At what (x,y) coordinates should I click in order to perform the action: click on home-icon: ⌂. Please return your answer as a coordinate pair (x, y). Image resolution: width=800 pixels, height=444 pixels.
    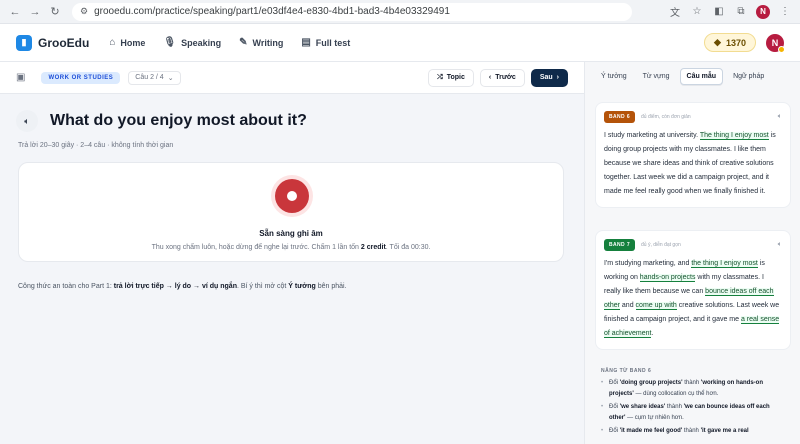
    Looking at the image, I should click on (112, 42).